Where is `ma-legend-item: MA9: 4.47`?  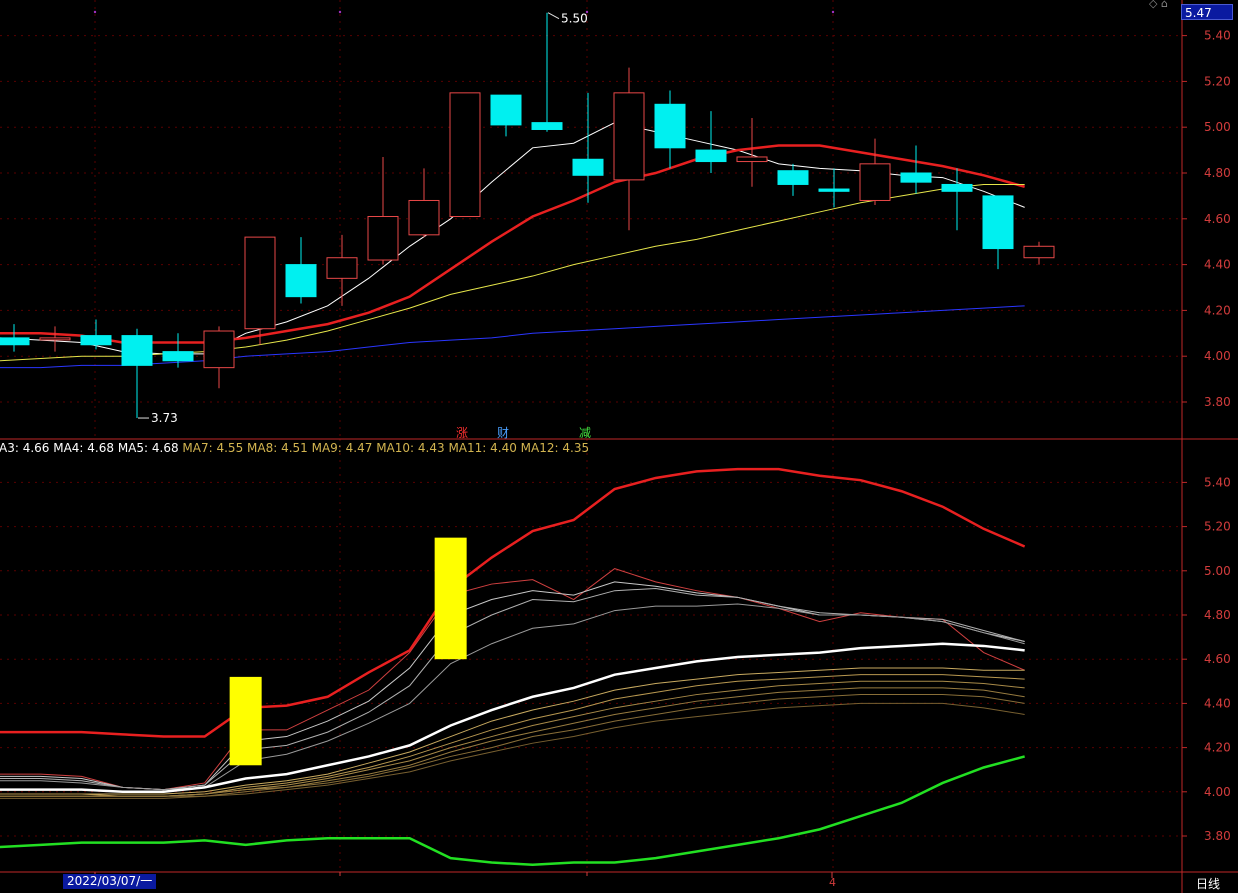 ma-legend-item: MA9: 4.47 is located at coordinates (340, 448).